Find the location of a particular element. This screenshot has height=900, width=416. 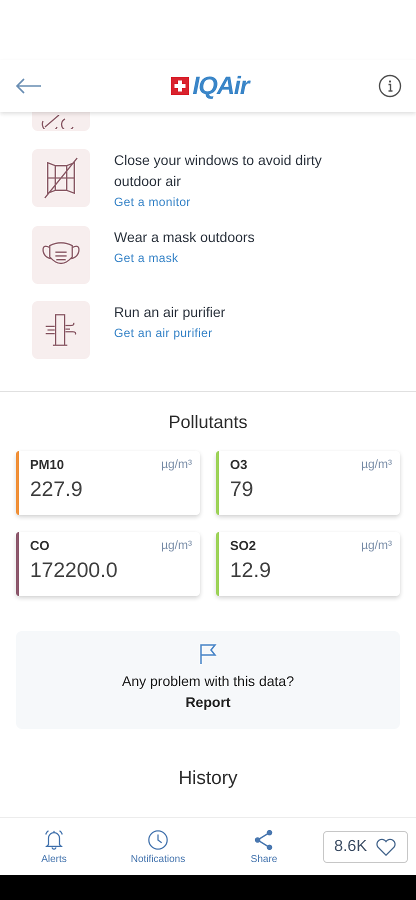

info-icon is located at coordinates (390, 86).